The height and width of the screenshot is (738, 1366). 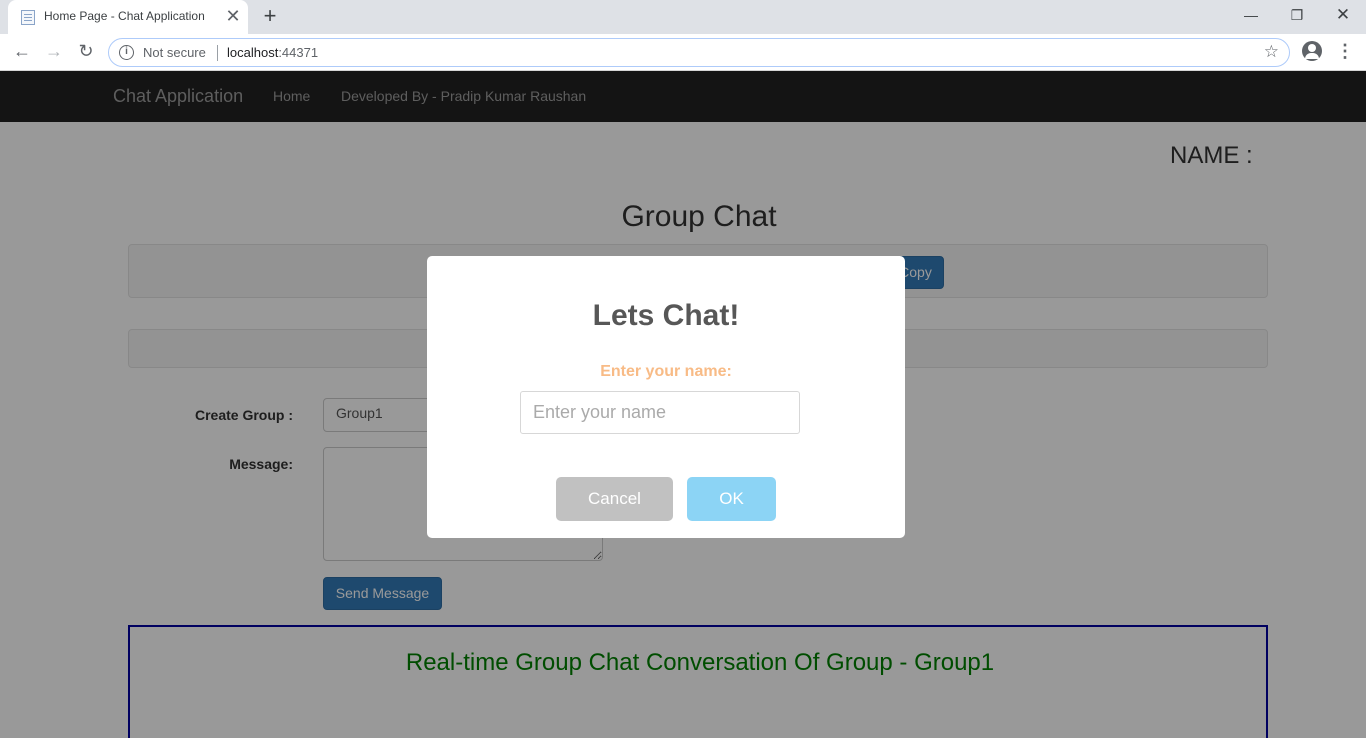 What do you see at coordinates (126, 52) in the screenshot?
I see `info-icon: i` at bounding box center [126, 52].